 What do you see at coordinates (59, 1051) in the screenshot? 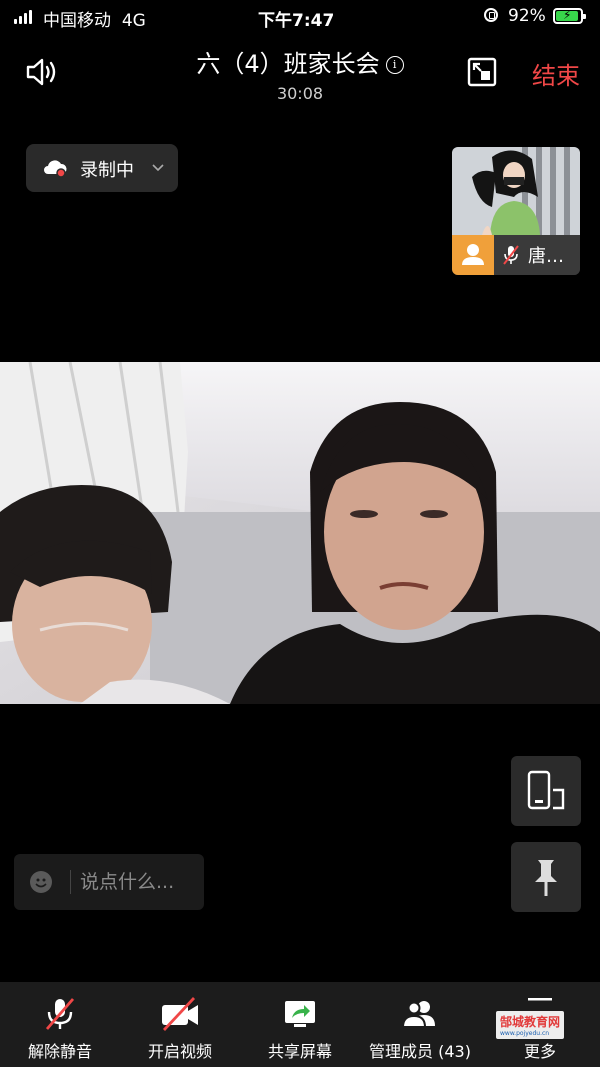
I see `unmute-label: 解除静音` at bounding box center [59, 1051].